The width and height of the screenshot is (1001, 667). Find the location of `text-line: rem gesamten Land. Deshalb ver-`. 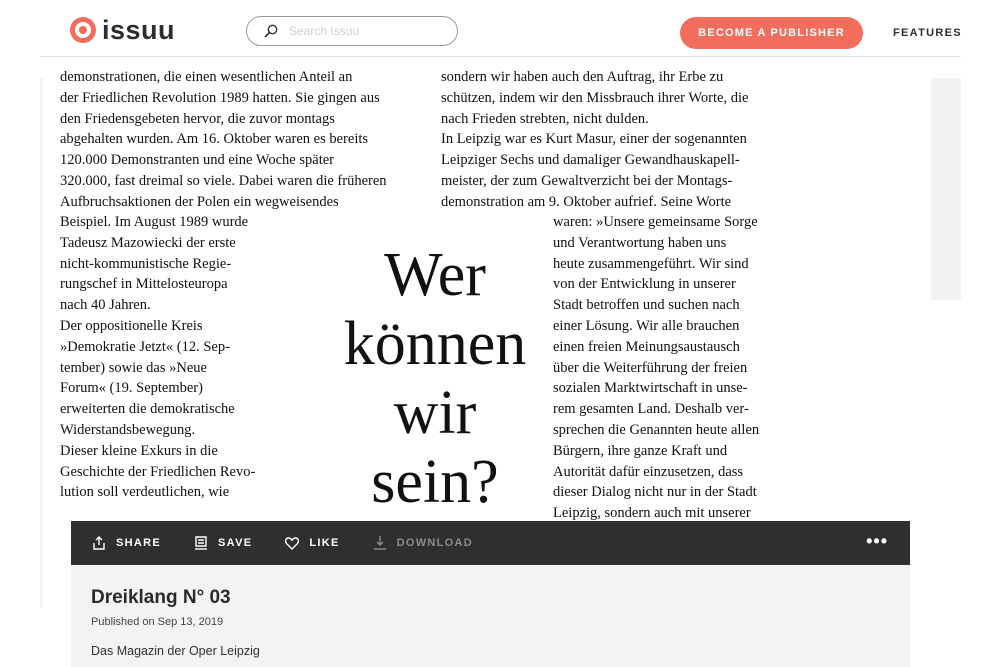

text-line: rem gesamten Land. Deshalb ver- is located at coordinates (651, 409).